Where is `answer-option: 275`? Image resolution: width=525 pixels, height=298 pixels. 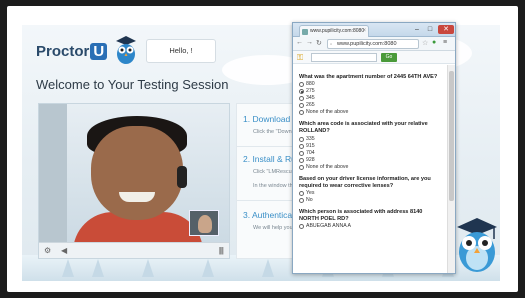
answer-option: 275 is located at coordinates (371, 91).